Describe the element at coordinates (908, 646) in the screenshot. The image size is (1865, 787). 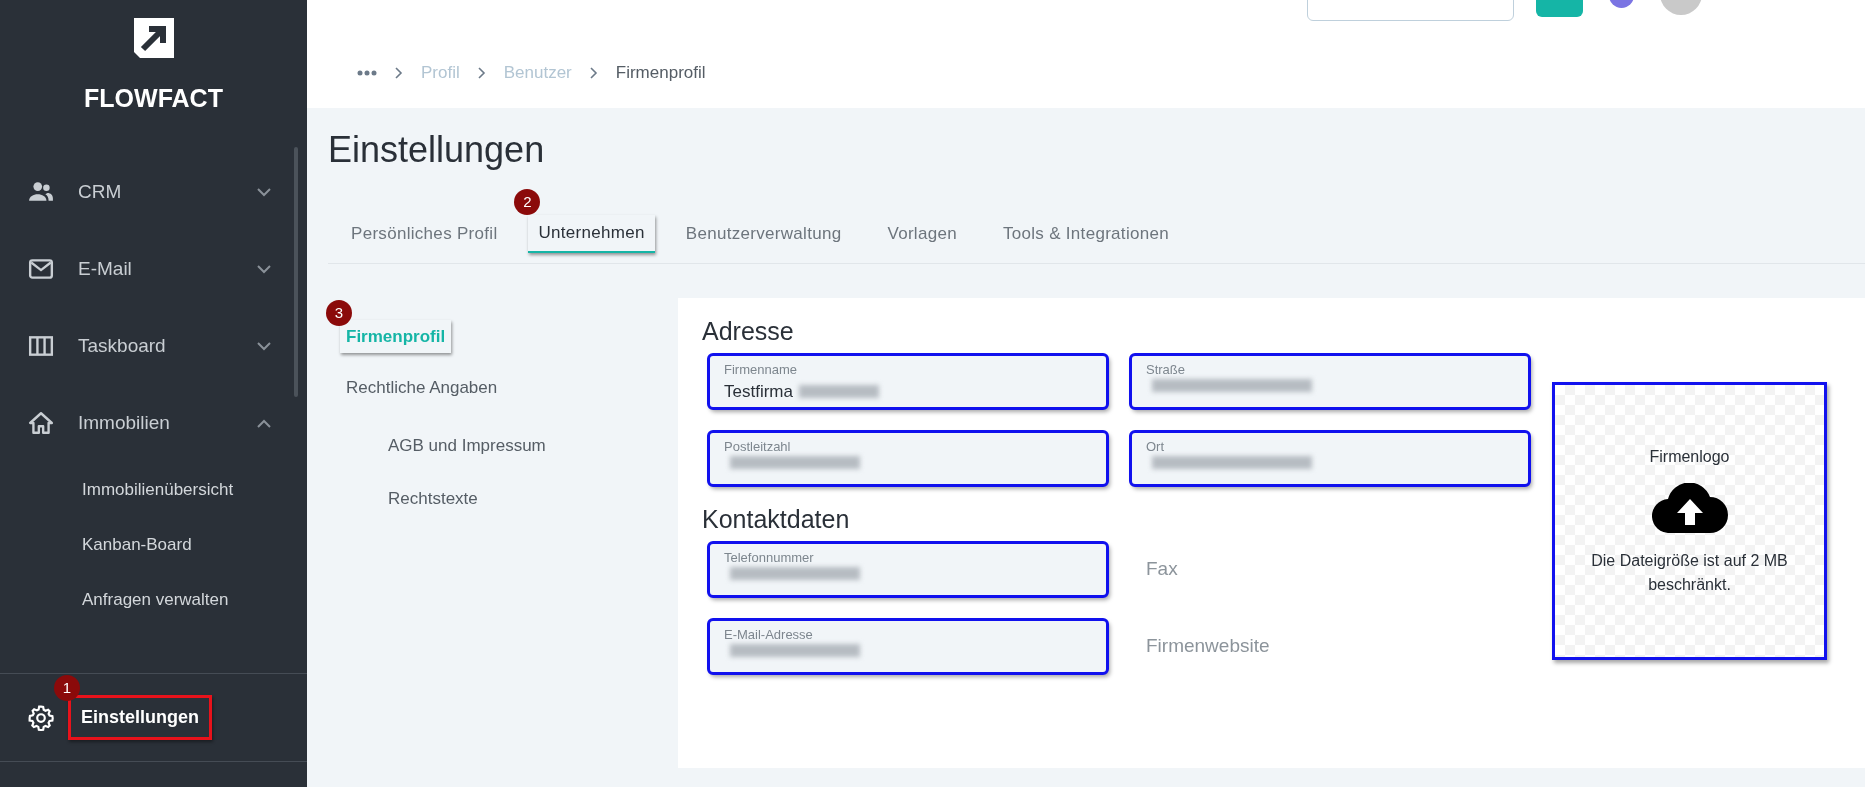
I see `input-field: E-Mail-Adresse` at that location.